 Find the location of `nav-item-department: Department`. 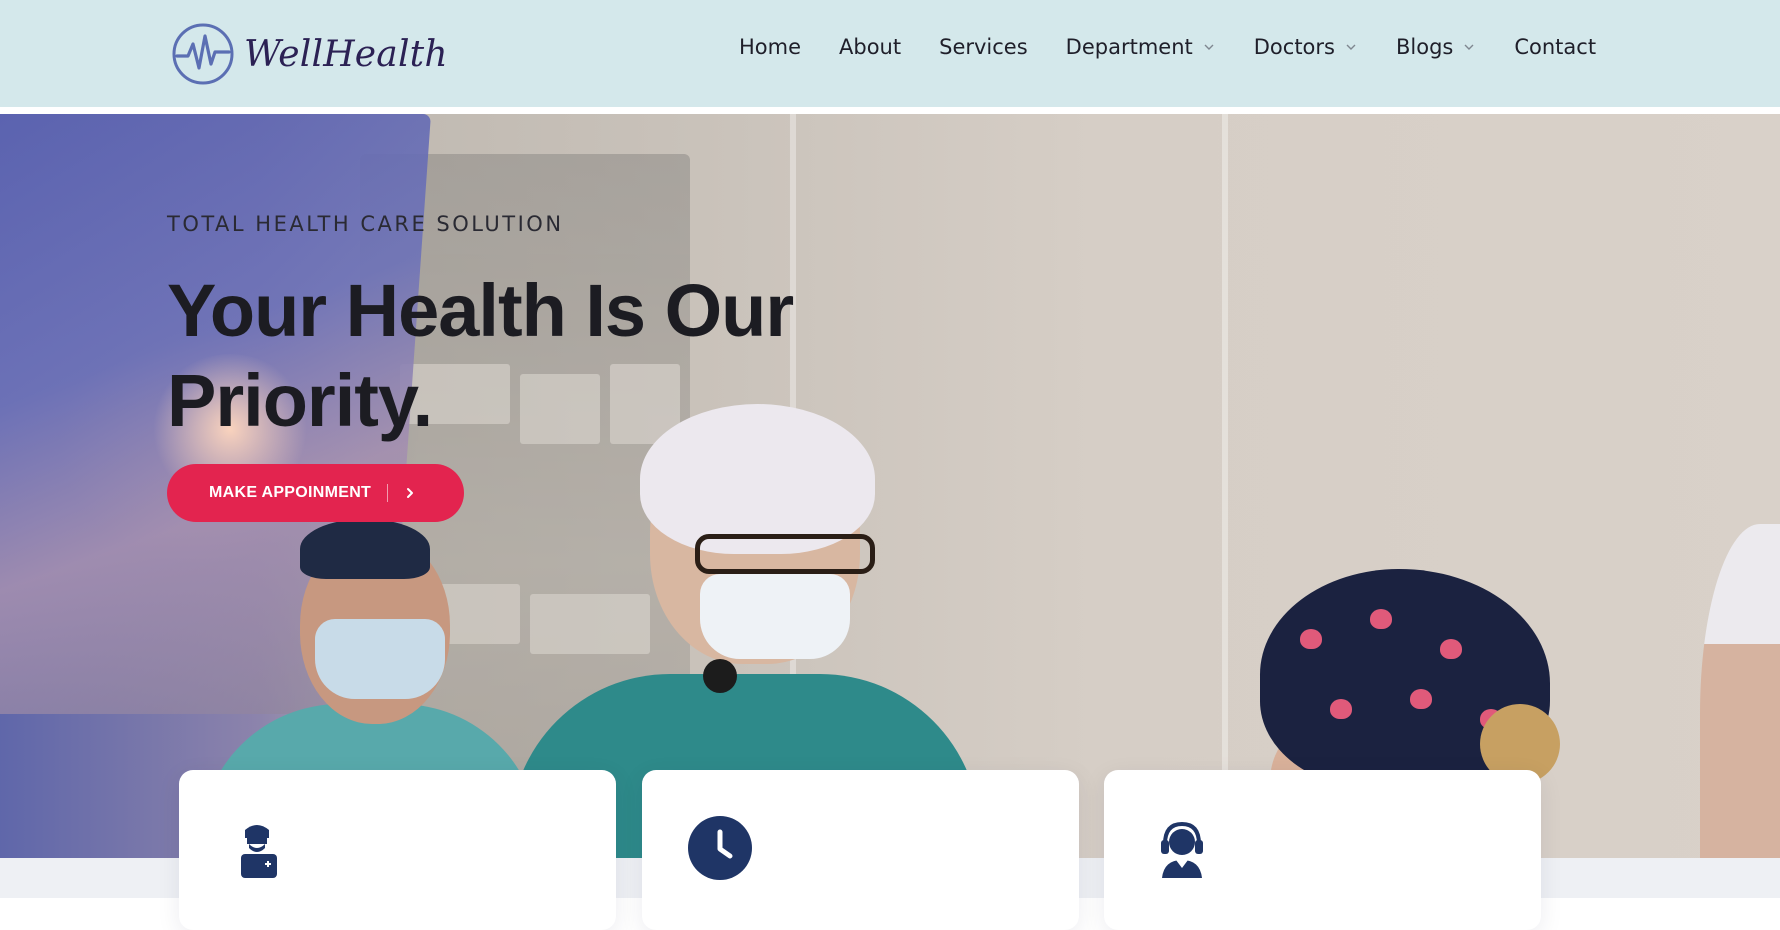

nav-item-department: Department is located at coordinates (1141, 47).